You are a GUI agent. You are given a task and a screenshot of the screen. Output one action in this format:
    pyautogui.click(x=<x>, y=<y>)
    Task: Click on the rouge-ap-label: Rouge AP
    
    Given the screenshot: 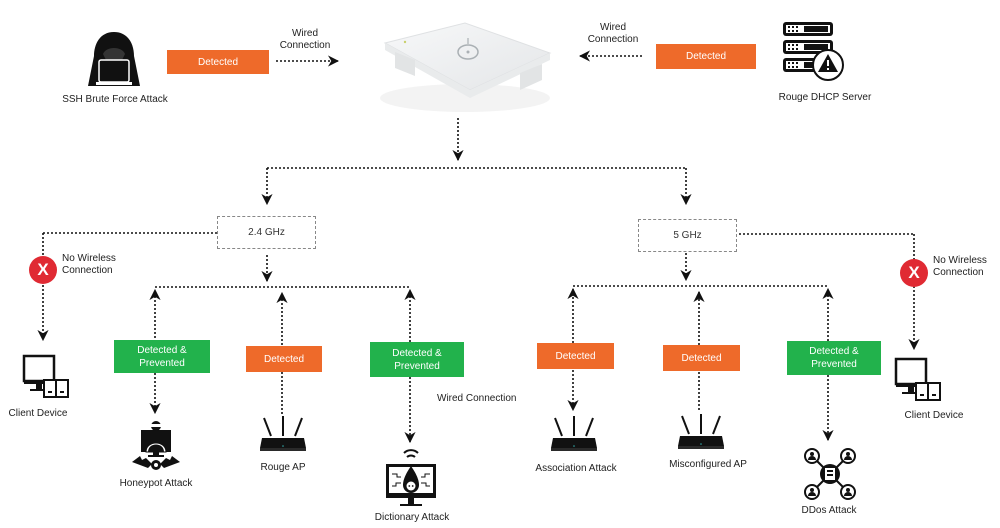 What is the action you would take?
    pyautogui.click(x=283, y=467)
    